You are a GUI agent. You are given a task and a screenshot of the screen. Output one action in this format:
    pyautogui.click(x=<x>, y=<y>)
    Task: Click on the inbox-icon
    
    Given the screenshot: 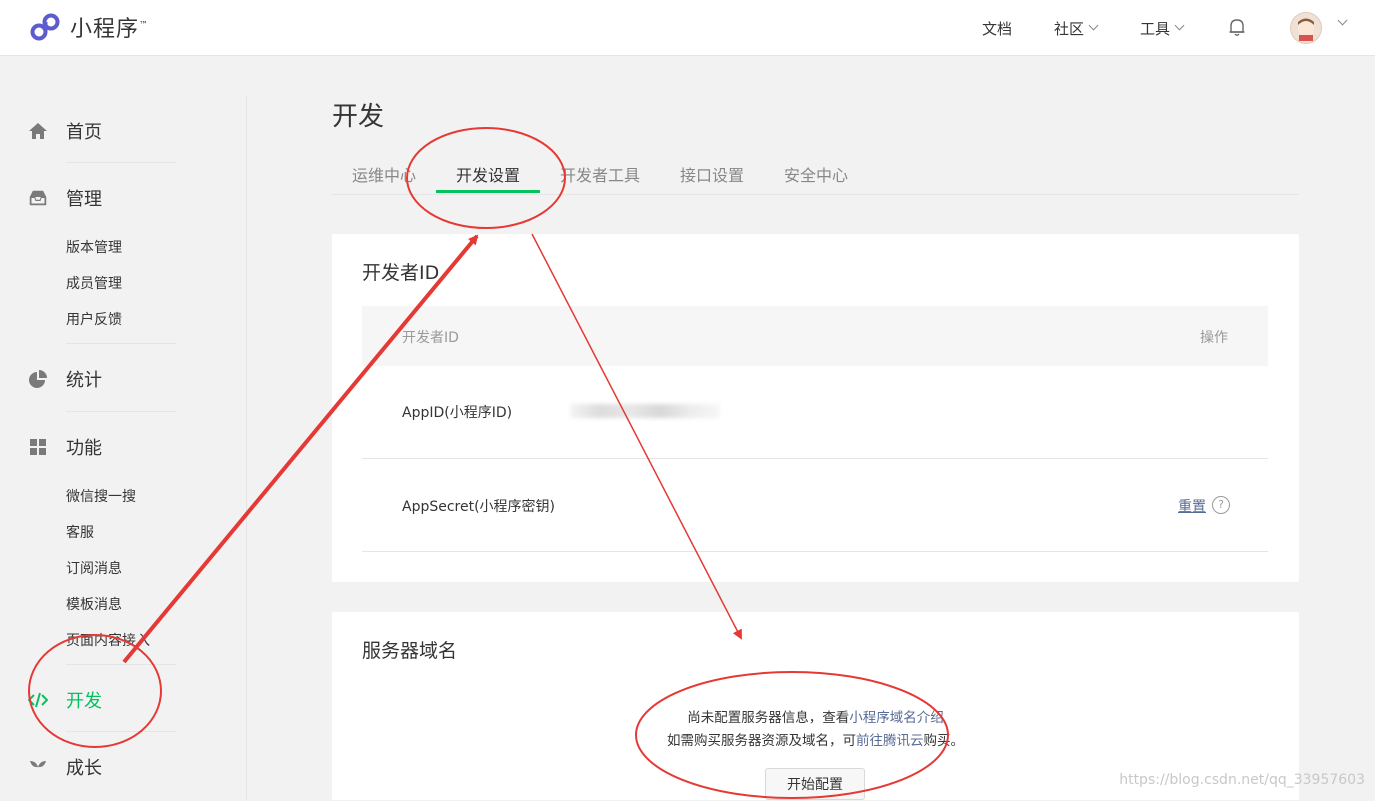 What is the action you would take?
    pyautogui.click(x=38, y=198)
    